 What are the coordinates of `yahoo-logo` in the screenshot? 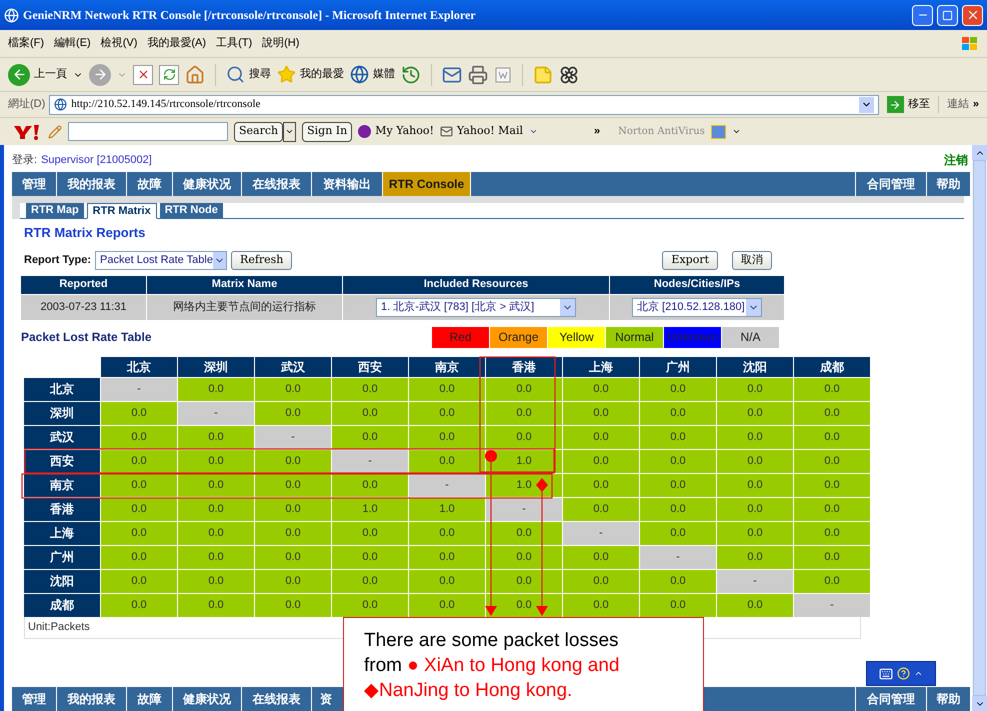 It's located at (27, 131).